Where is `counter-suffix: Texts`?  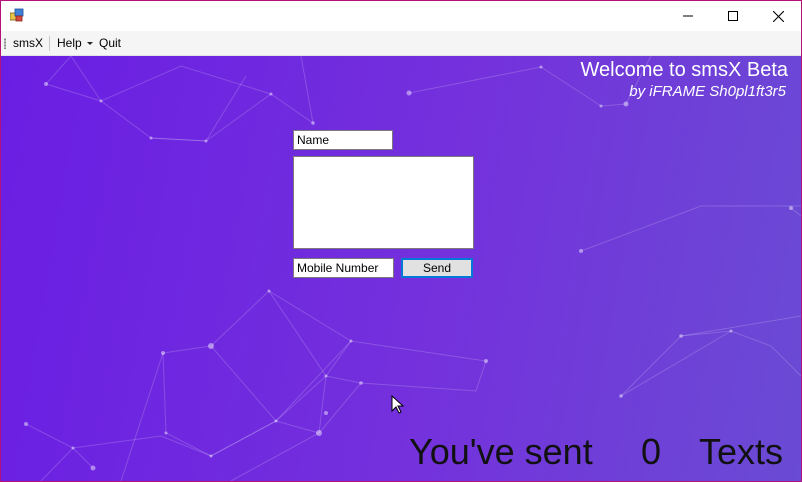 counter-suffix: Texts is located at coordinates (741, 451).